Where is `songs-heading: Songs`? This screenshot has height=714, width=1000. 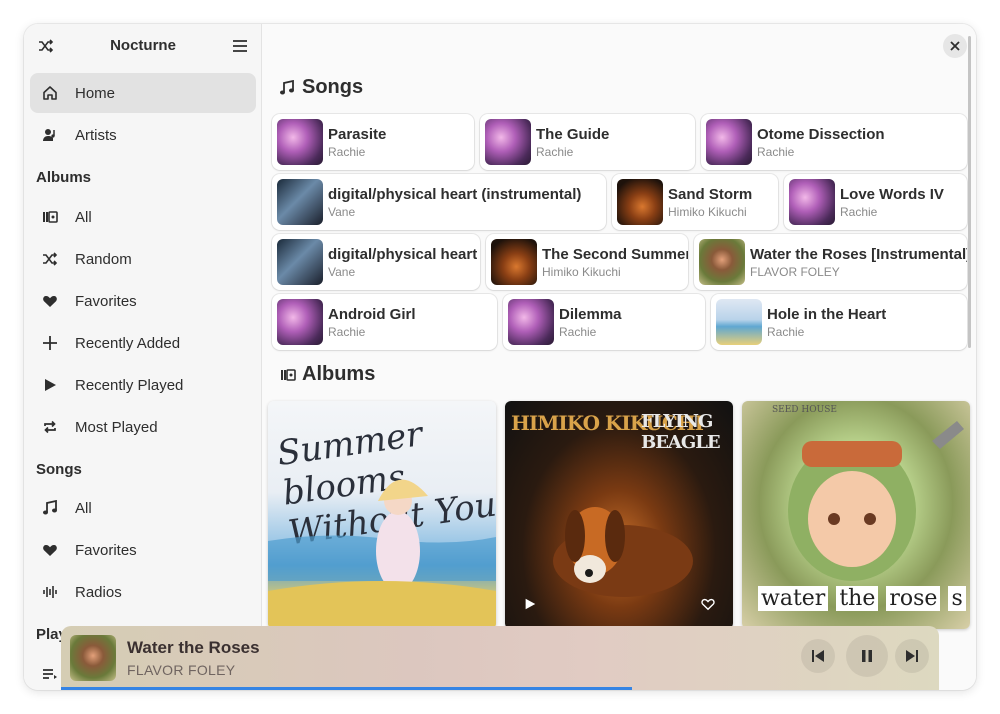
songs-heading: Songs is located at coordinates (321, 87).